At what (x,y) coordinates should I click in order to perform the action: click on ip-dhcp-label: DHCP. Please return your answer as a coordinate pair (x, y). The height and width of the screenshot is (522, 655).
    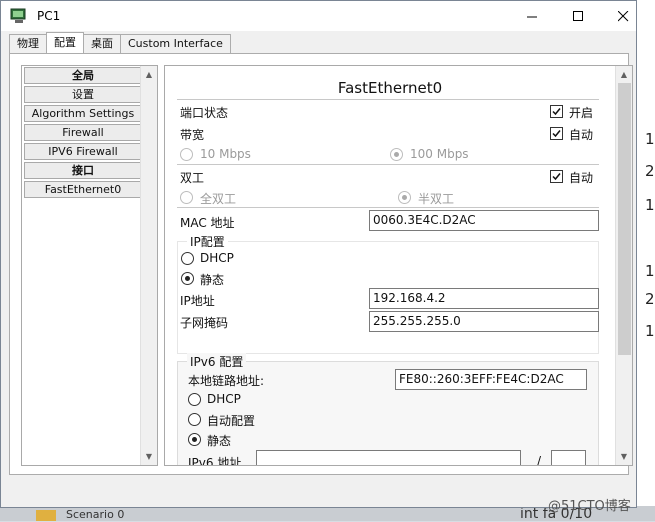
    Looking at the image, I should click on (217, 258).